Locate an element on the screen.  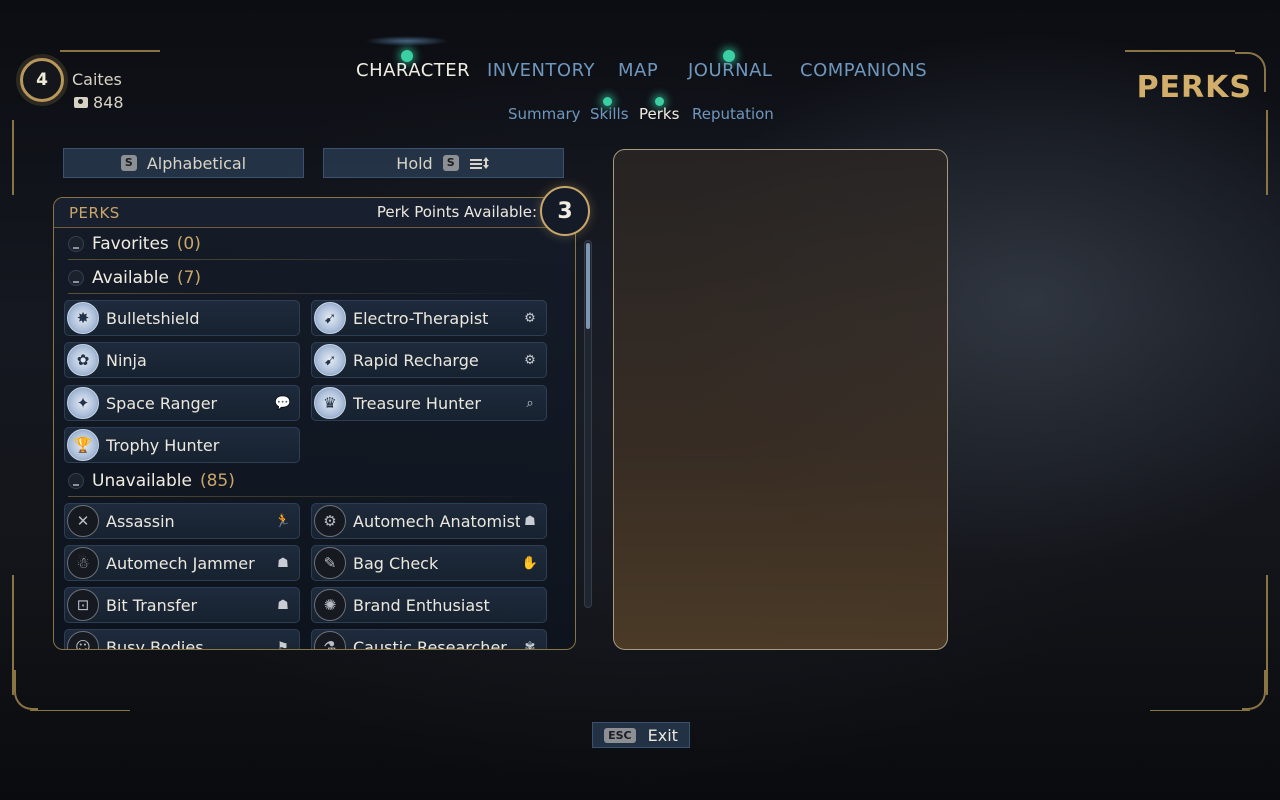
perk-label: Assassin is located at coordinates (140, 521).